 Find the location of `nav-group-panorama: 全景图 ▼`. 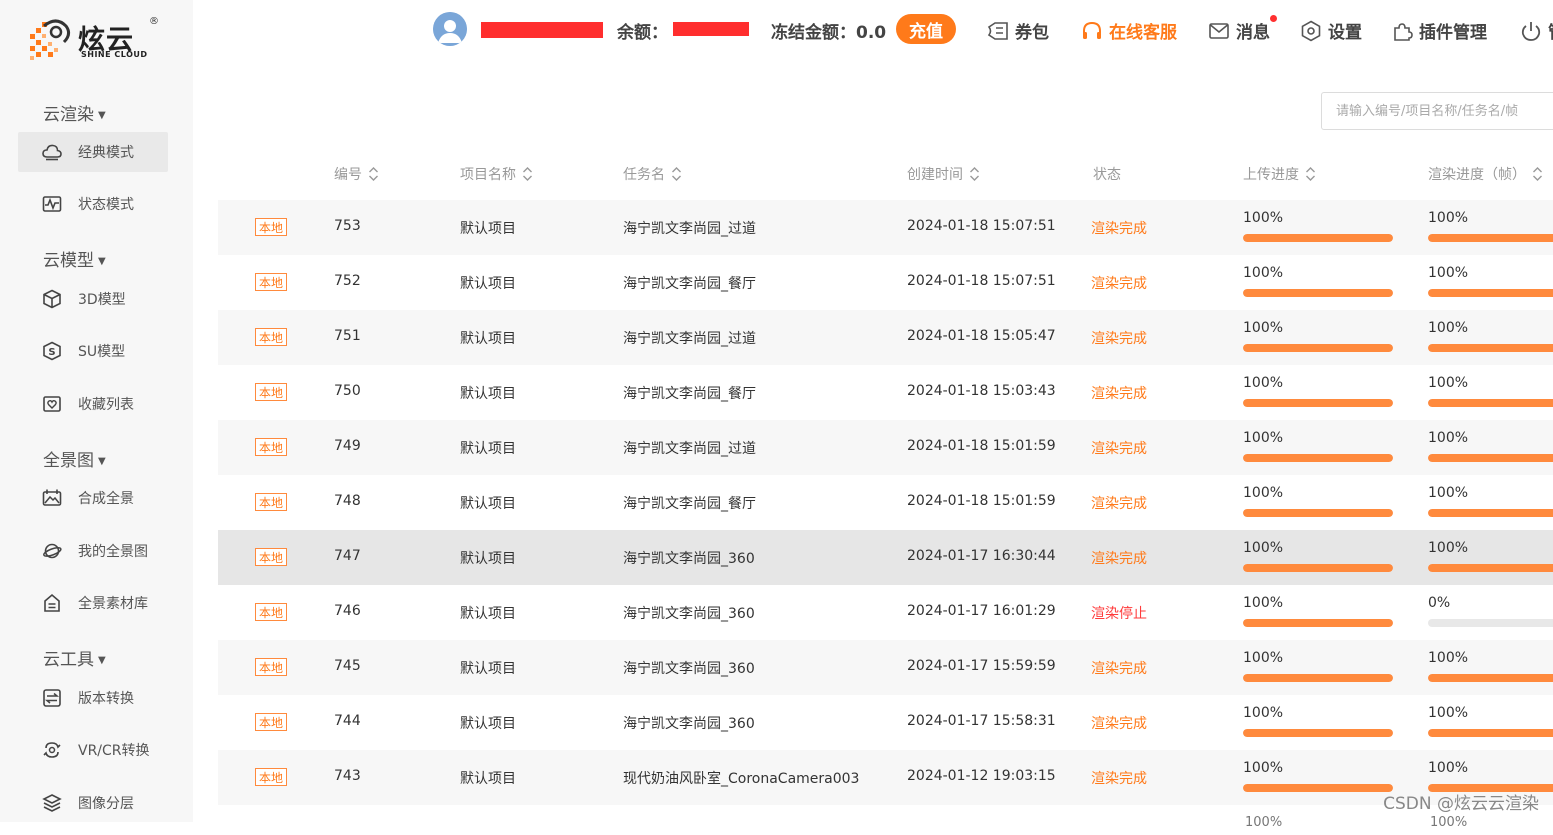

nav-group-panorama: 全景图 ▼ is located at coordinates (74, 458).